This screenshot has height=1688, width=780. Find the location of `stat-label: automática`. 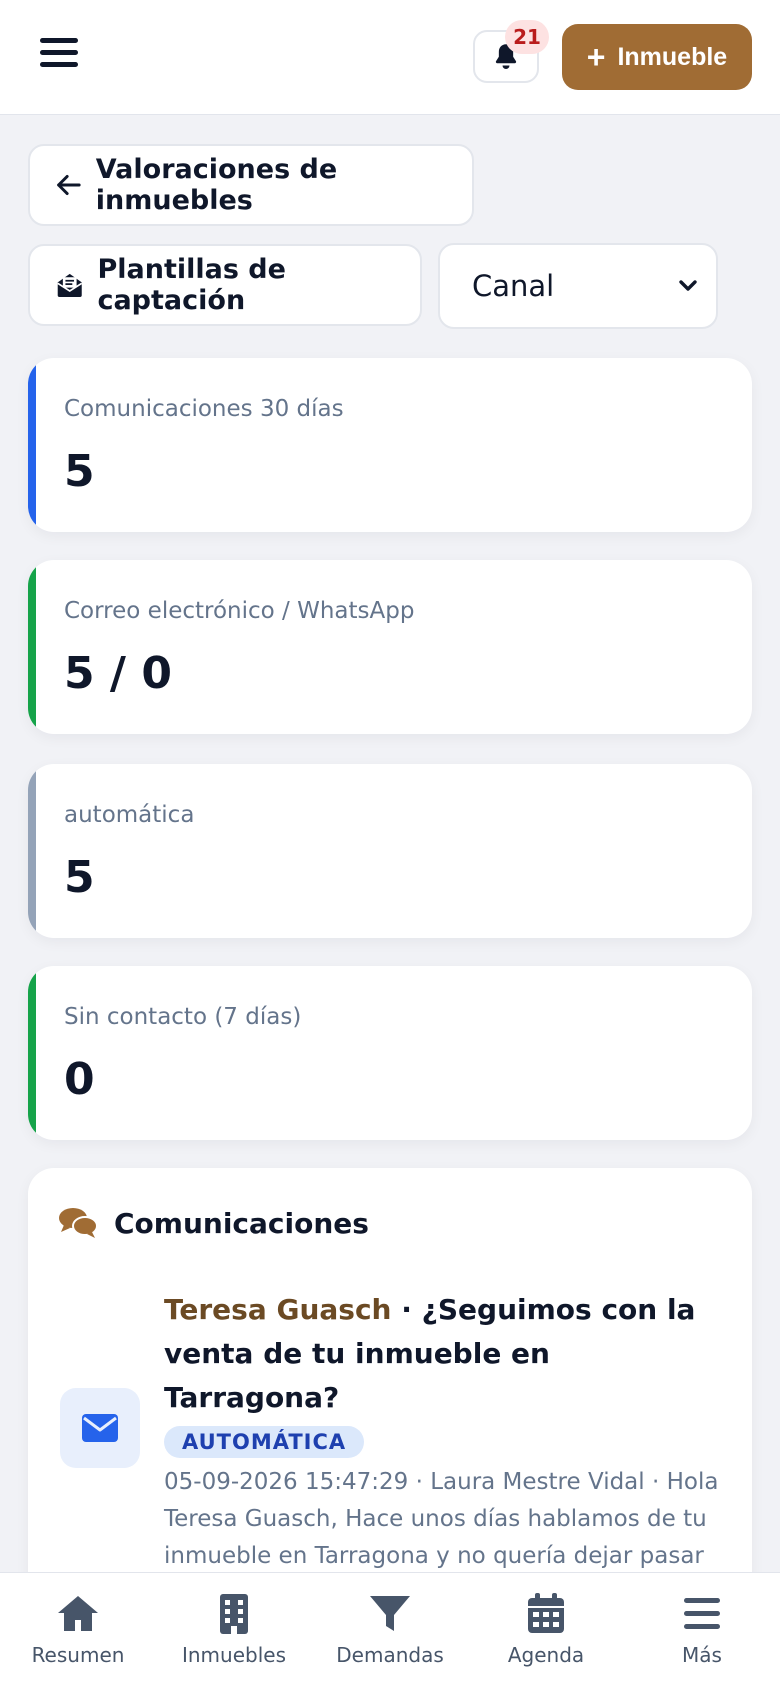

stat-label: automática is located at coordinates (129, 815).